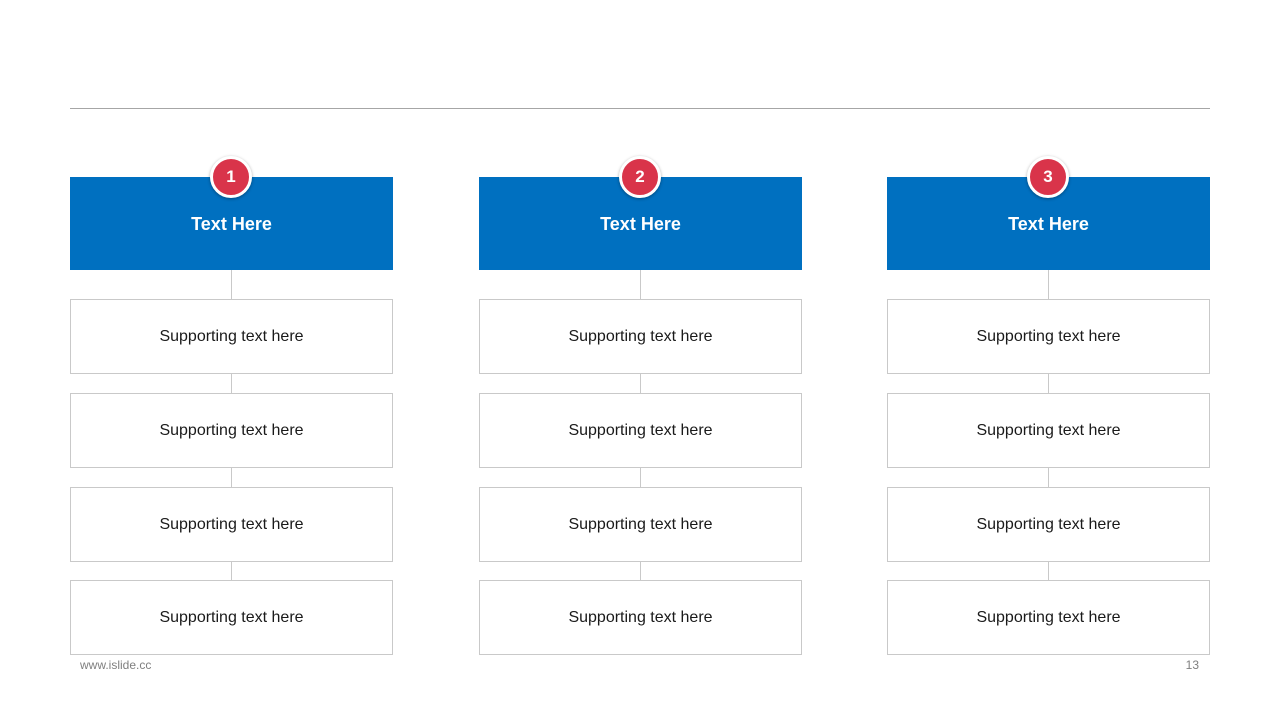 The height and width of the screenshot is (720, 1280). Describe the element at coordinates (640, 177) in the screenshot. I see `step-number-badge: 2` at that location.